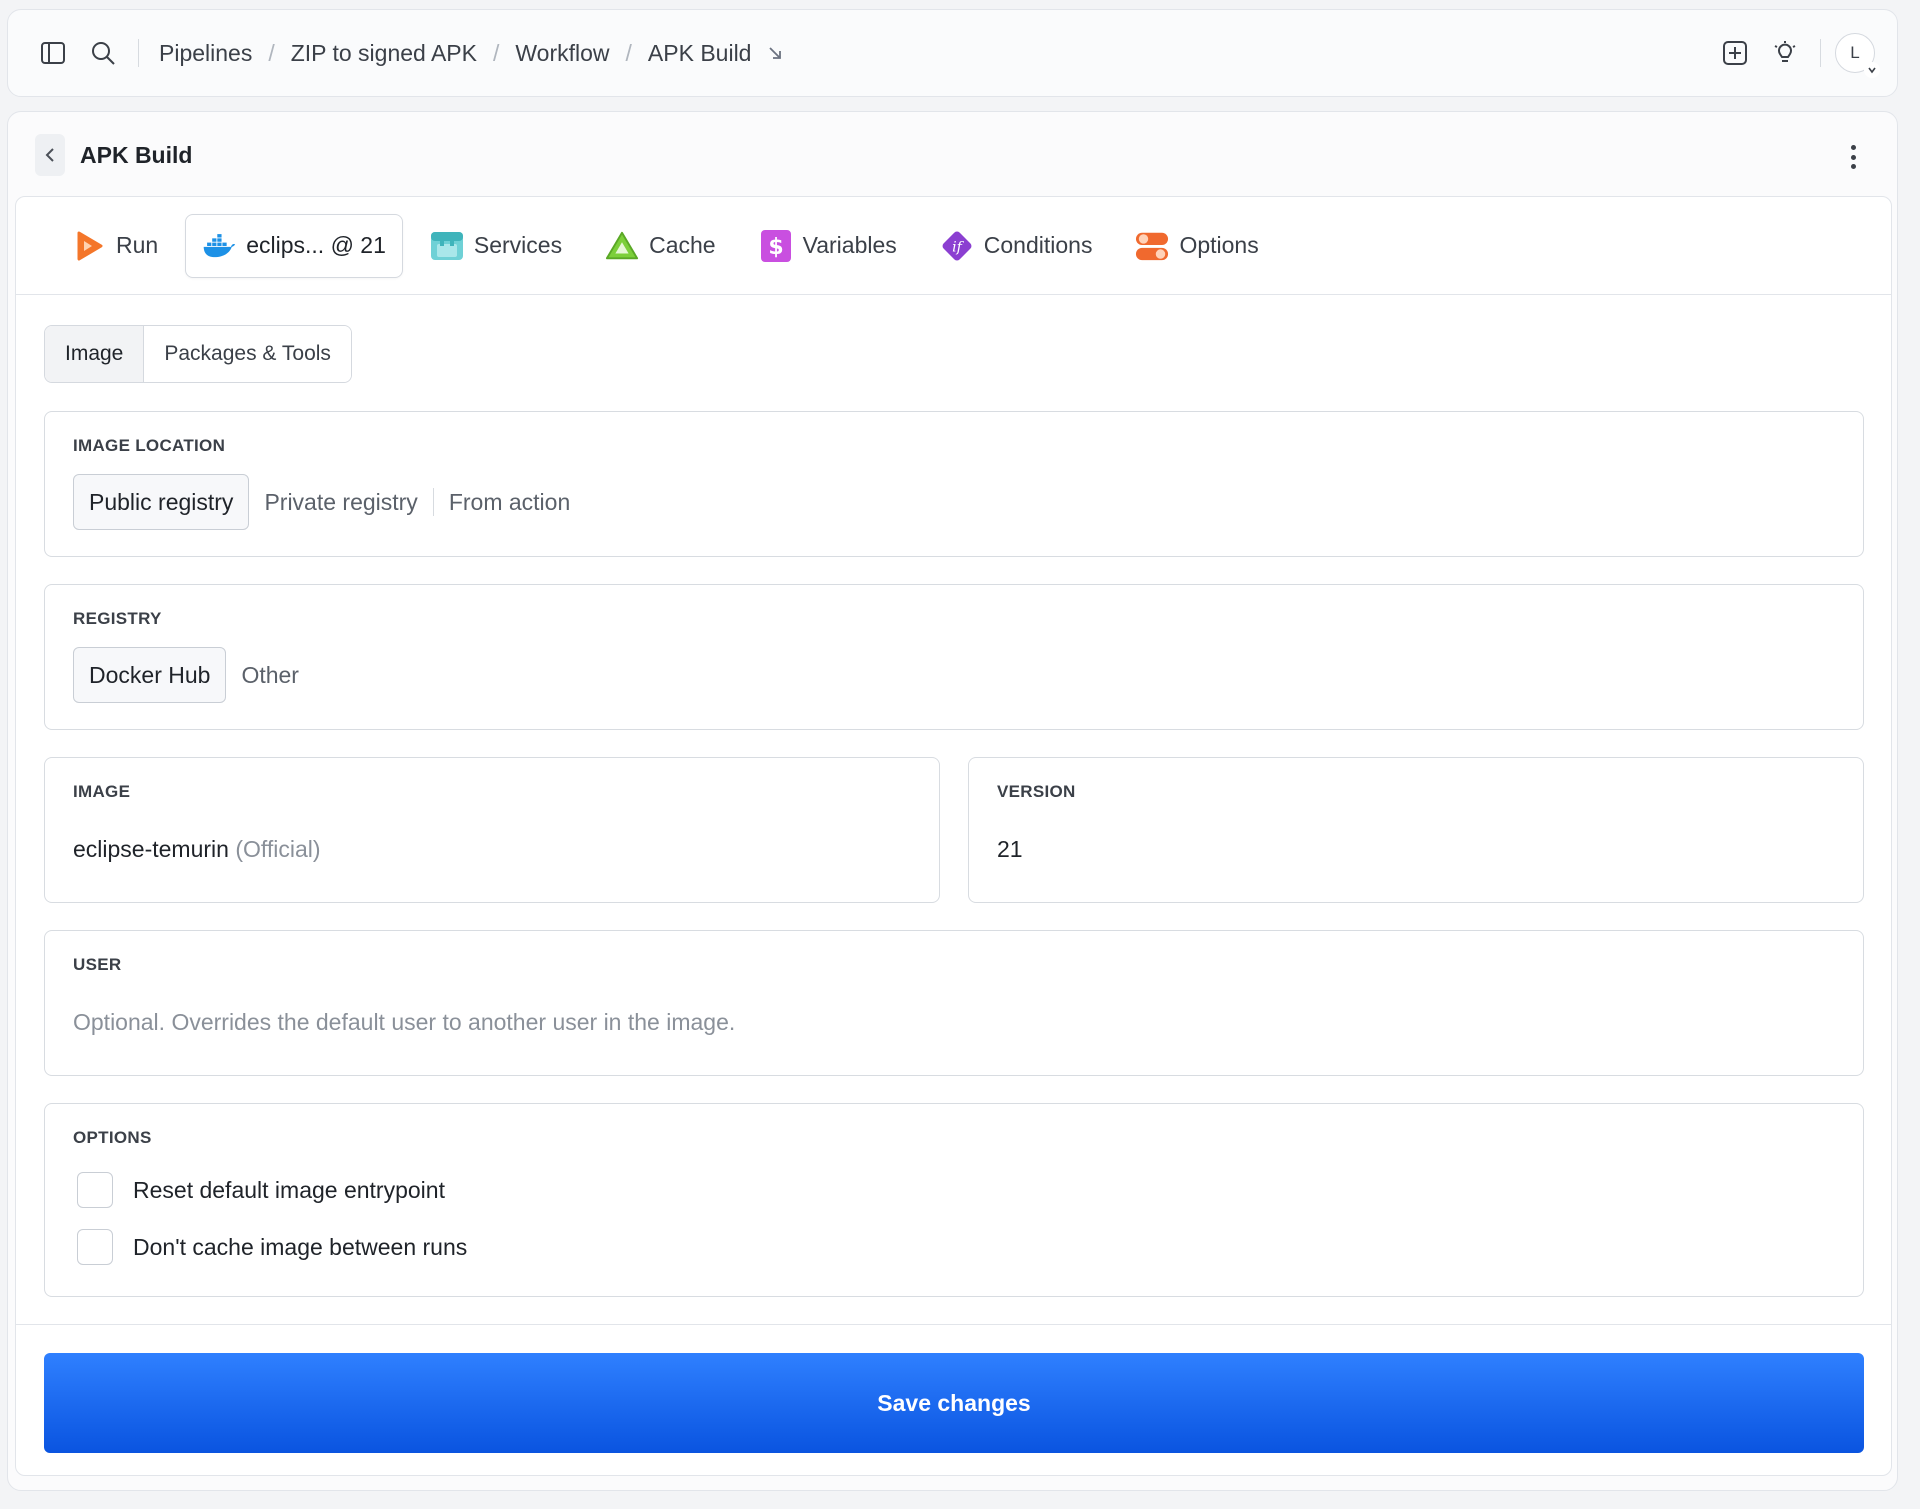 This screenshot has width=1920, height=1509. What do you see at coordinates (682, 245) in the screenshot?
I see `tab-label: Cache` at bounding box center [682, 245].